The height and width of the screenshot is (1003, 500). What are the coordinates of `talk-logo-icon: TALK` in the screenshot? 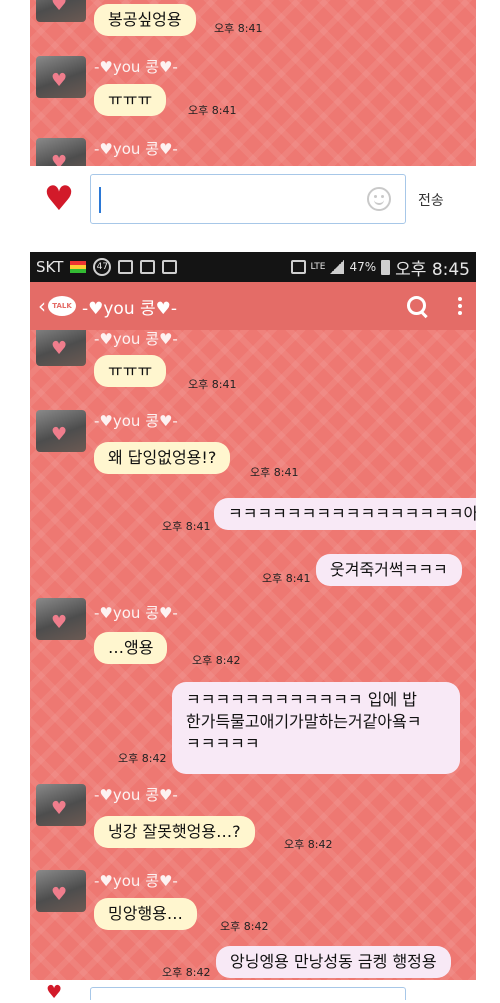 It's located at (62, 306).